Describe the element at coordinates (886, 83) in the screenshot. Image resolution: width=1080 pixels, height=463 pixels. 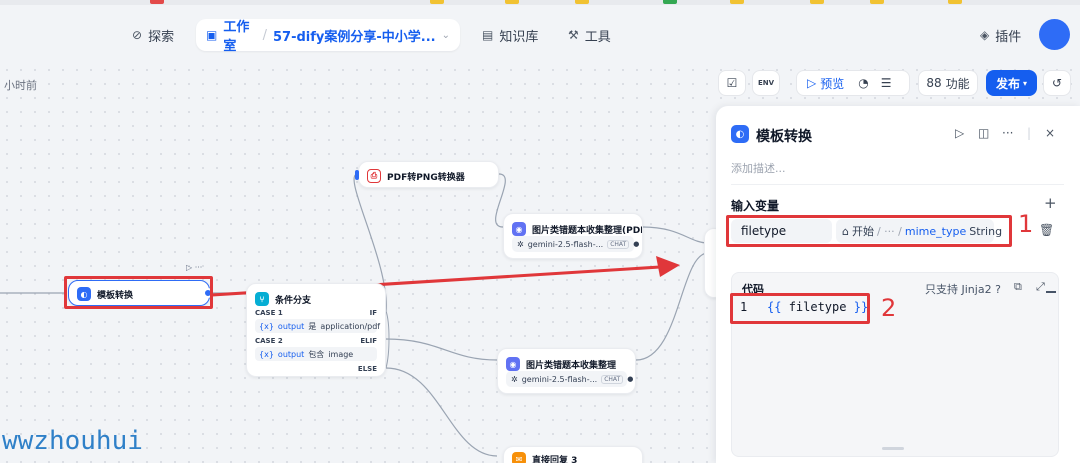
I see `list-icon: ☰` at that location.